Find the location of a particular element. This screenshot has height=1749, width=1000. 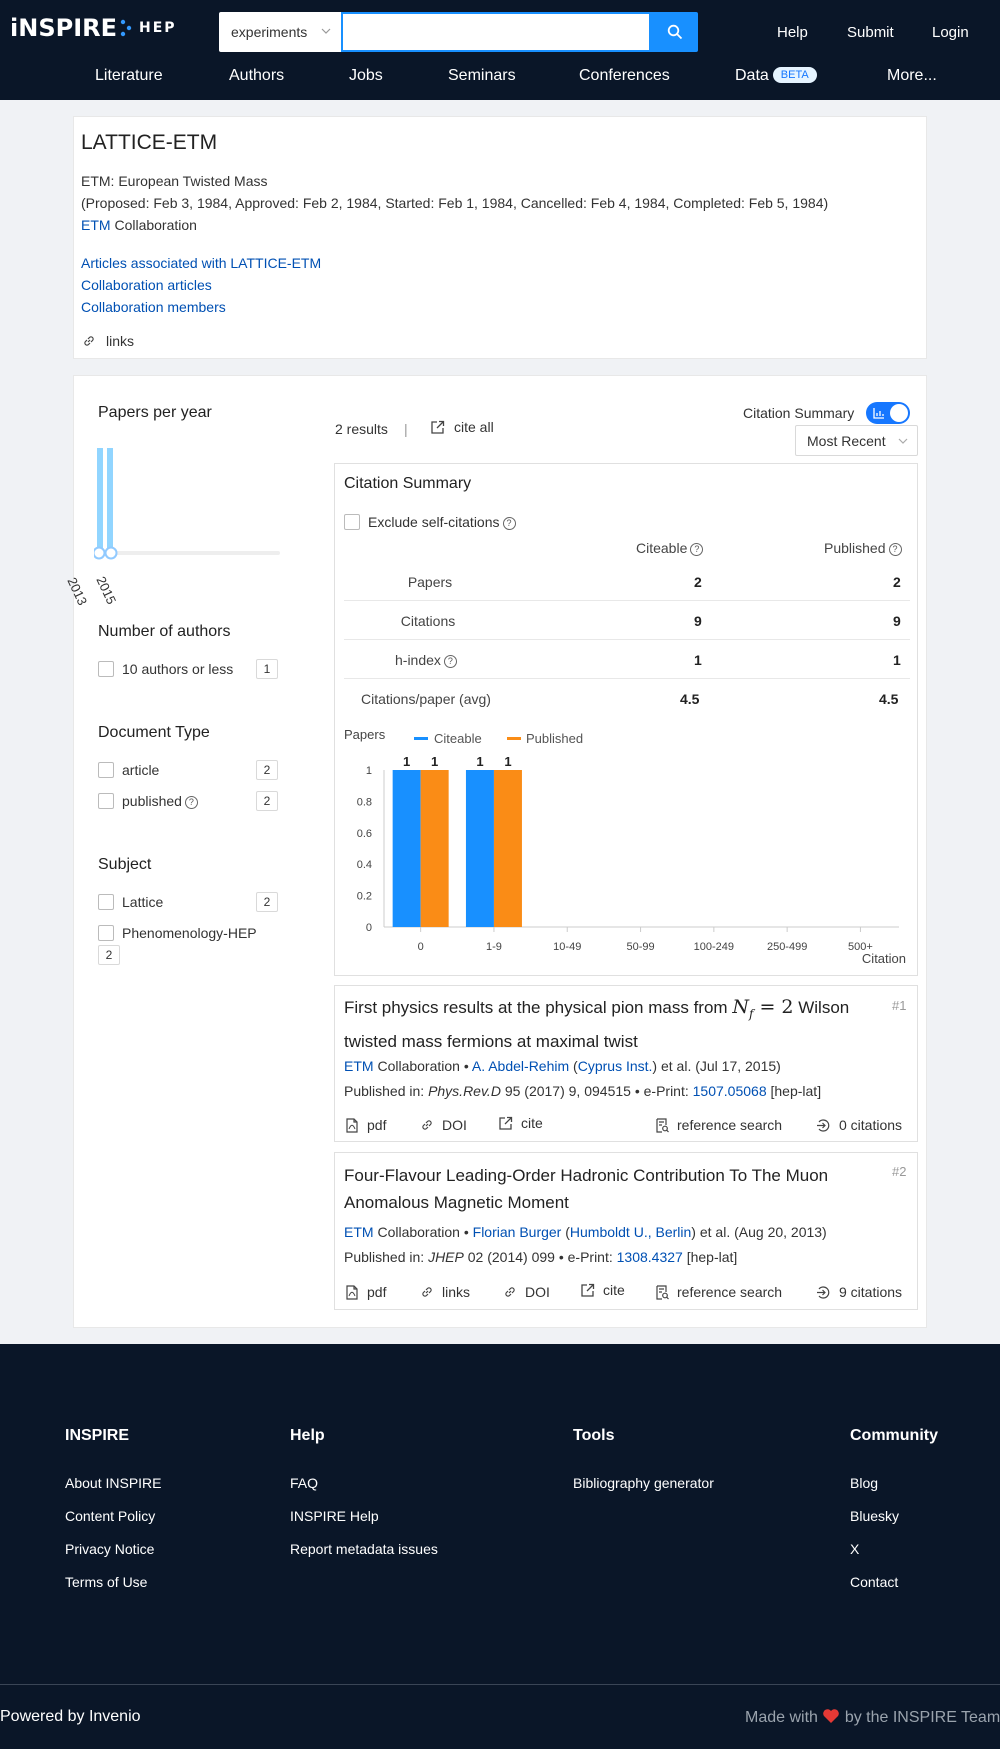

search-scope-select: experiments is located at coordinates (280, 32).